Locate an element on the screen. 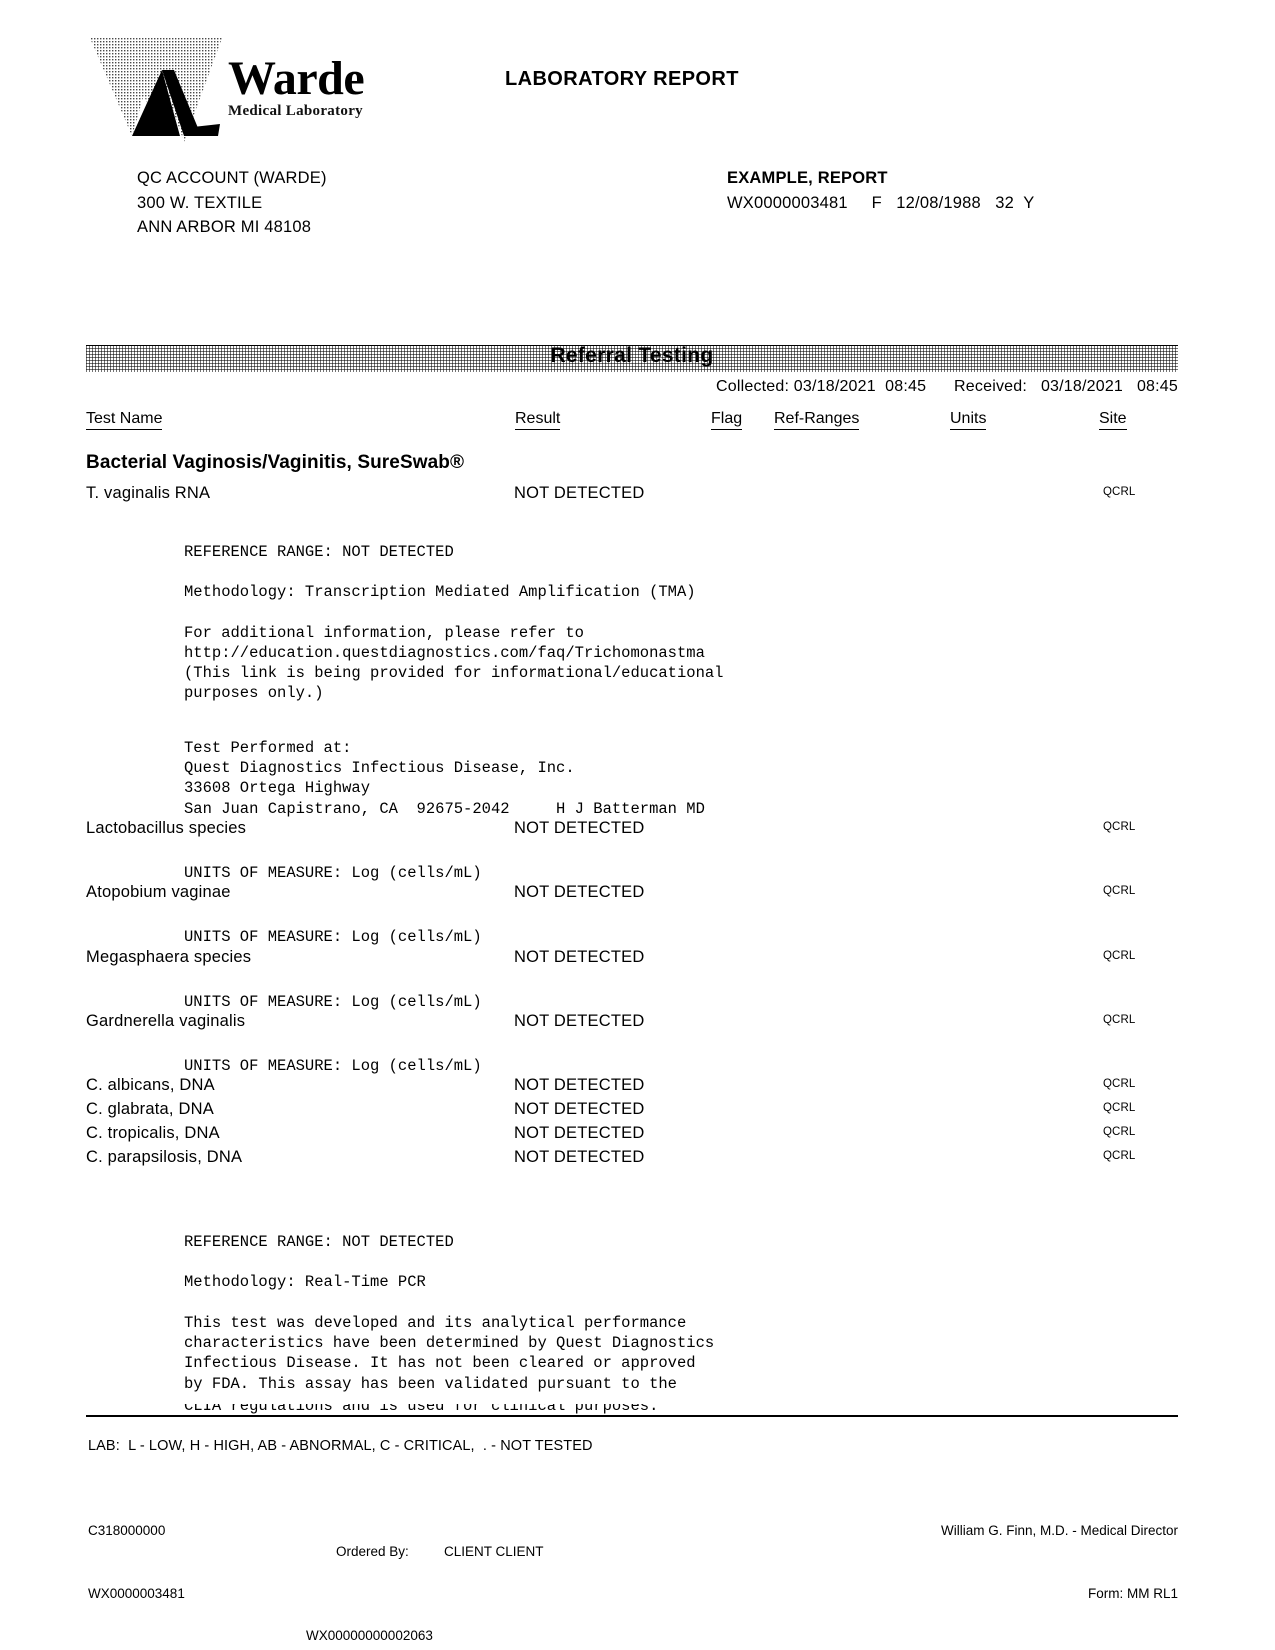 The width and height of the screenshot is (1275, 1650). table-row: Lactobacillus species NOT DETECTED QCRL is located at coordinates (632, 831).